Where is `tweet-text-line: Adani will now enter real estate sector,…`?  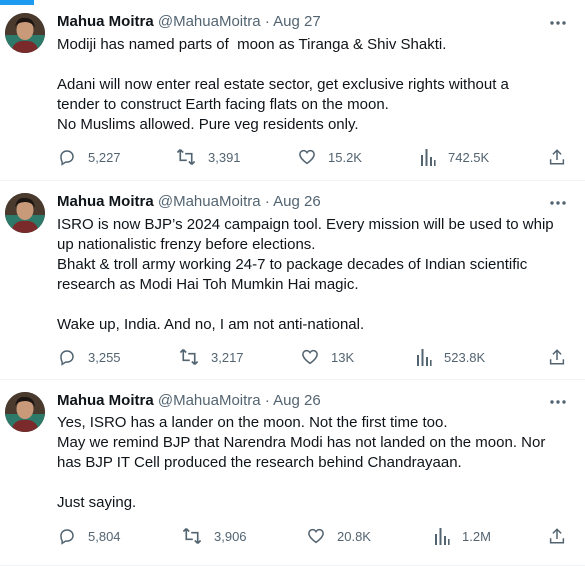 tweet-text-line: Adani will now enter real estate sector,… is located at coordinates (283, 84).